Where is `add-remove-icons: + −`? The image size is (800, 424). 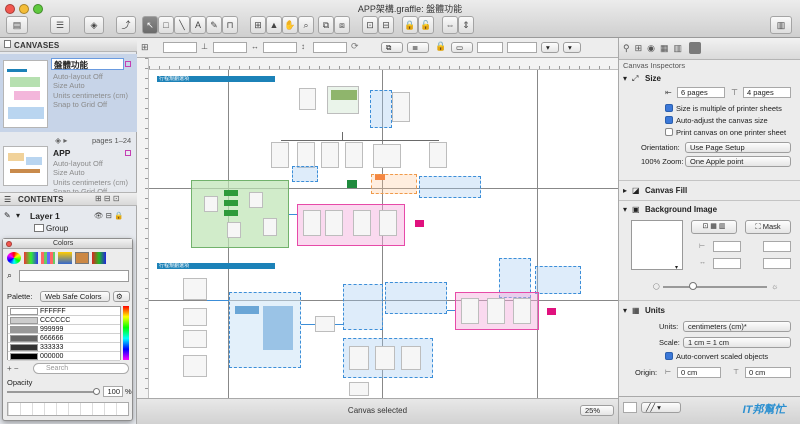
add-remove-icons: + − is located at coordinates (13, 368).